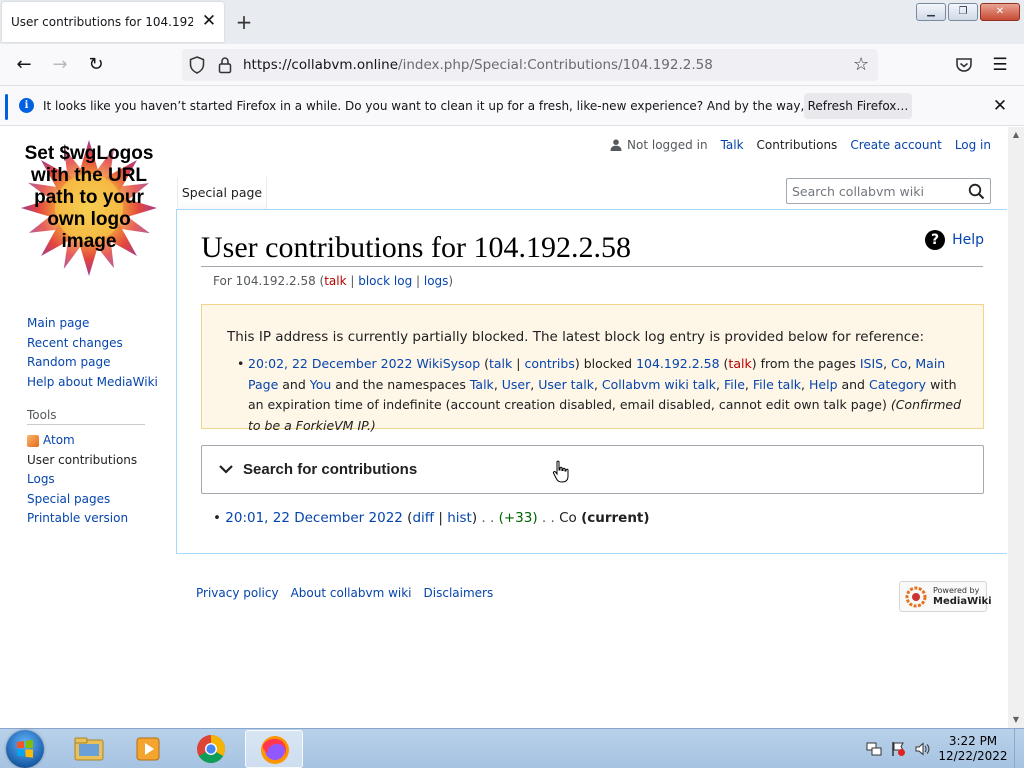 The height and width of the screenshot is (768, 1024). I want to click on diff-link: diff, so click(423, 518).